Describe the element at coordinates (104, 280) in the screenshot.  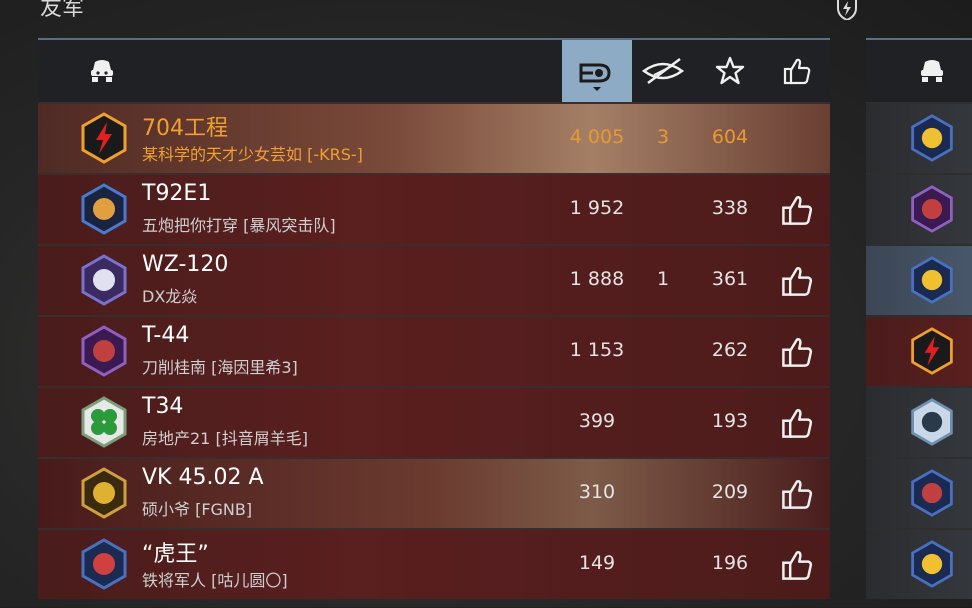
I see `astronaut-badge` at that location.